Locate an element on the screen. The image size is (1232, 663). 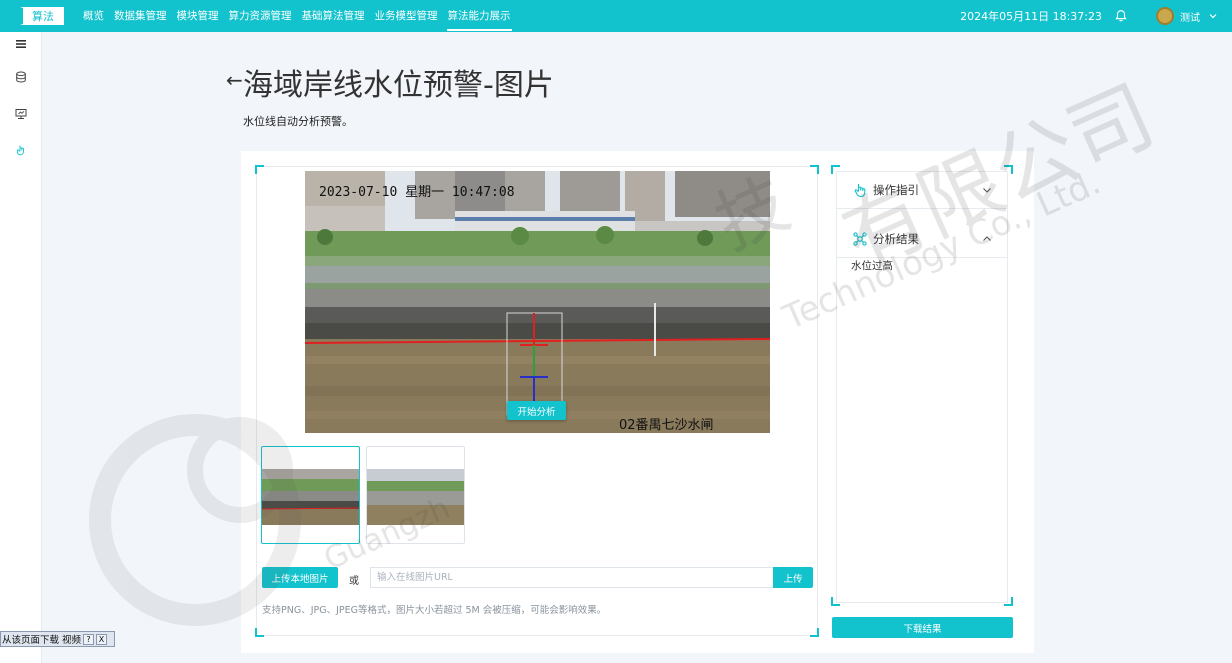
pointer-icon is located at coordinates (21, 150).